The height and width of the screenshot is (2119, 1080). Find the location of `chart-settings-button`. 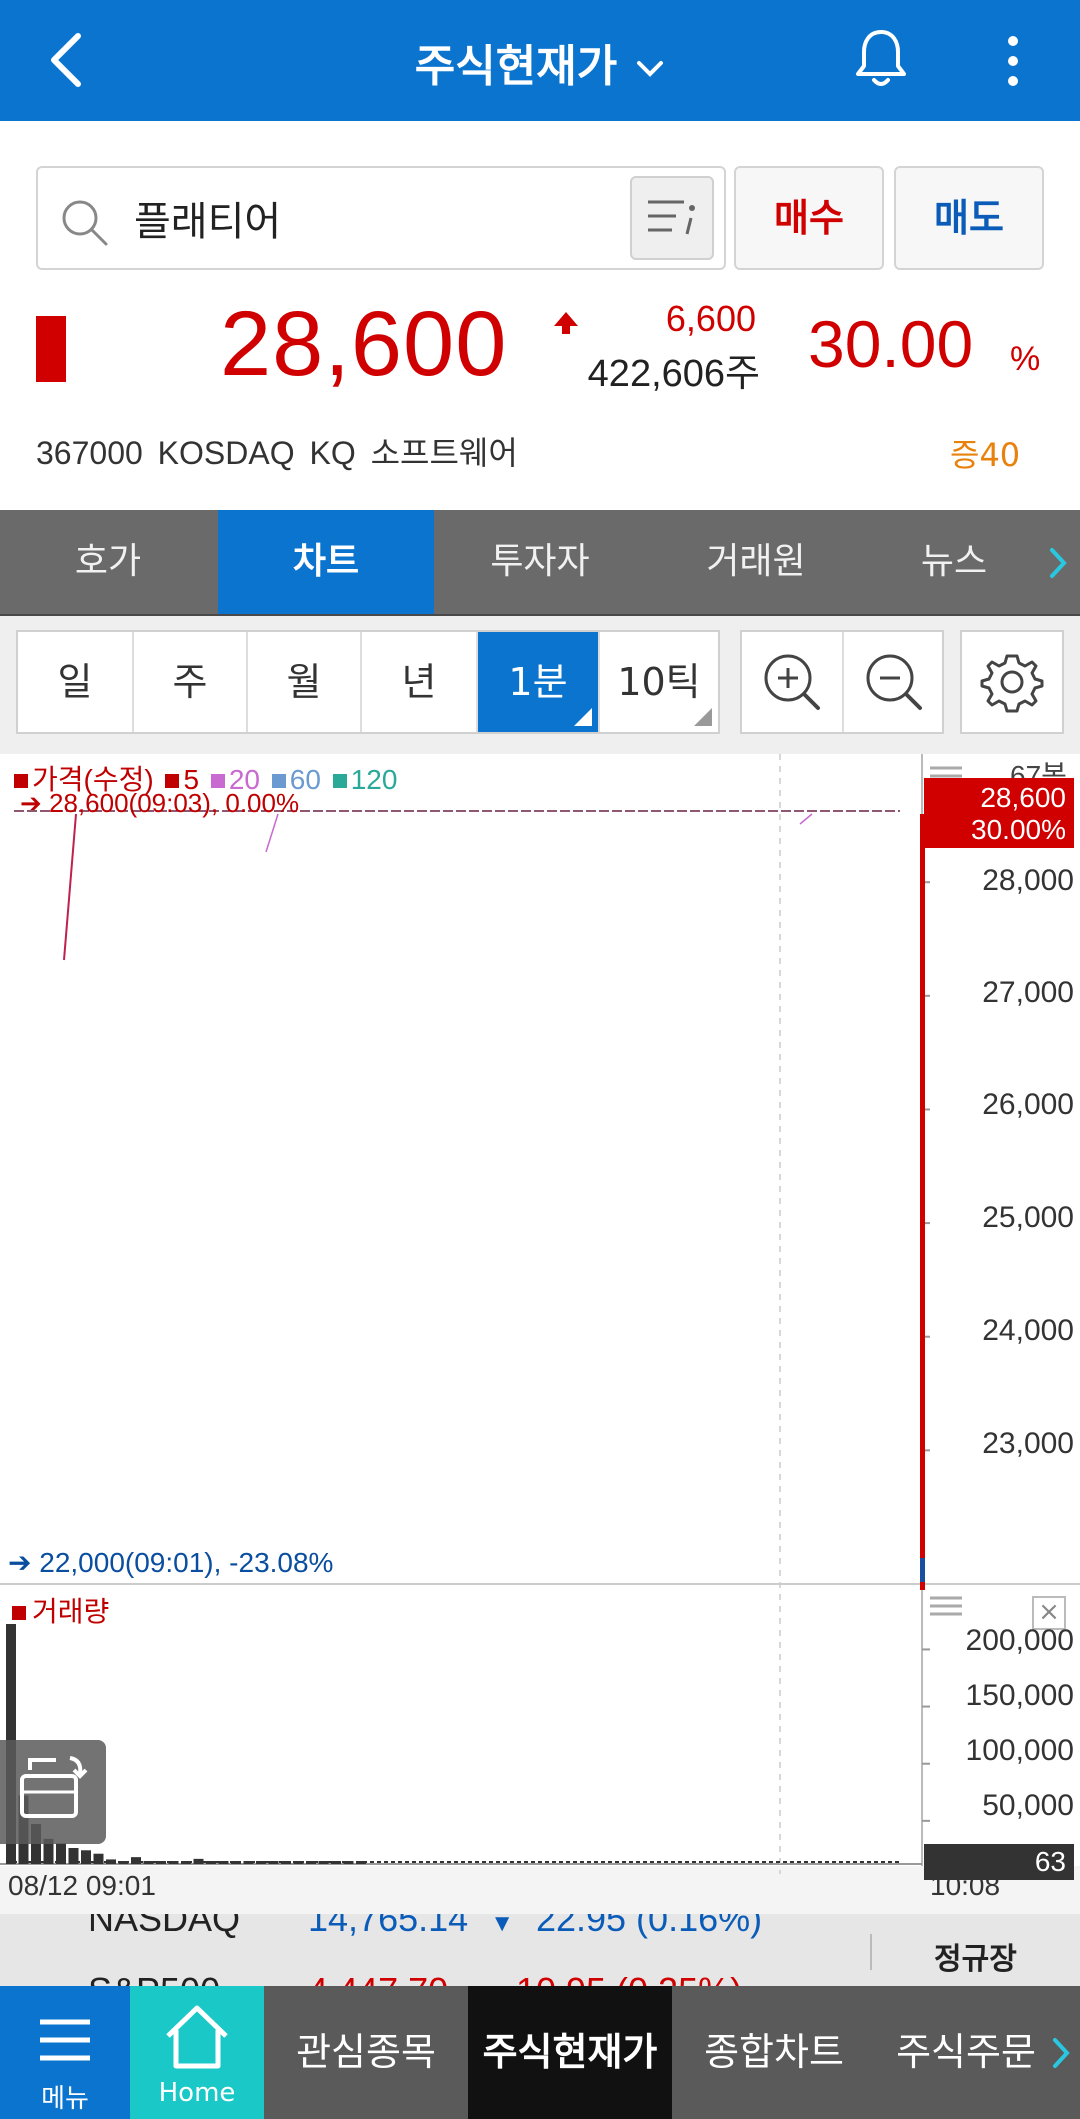

chart-settings-button is located at coordinates (1012, 682).